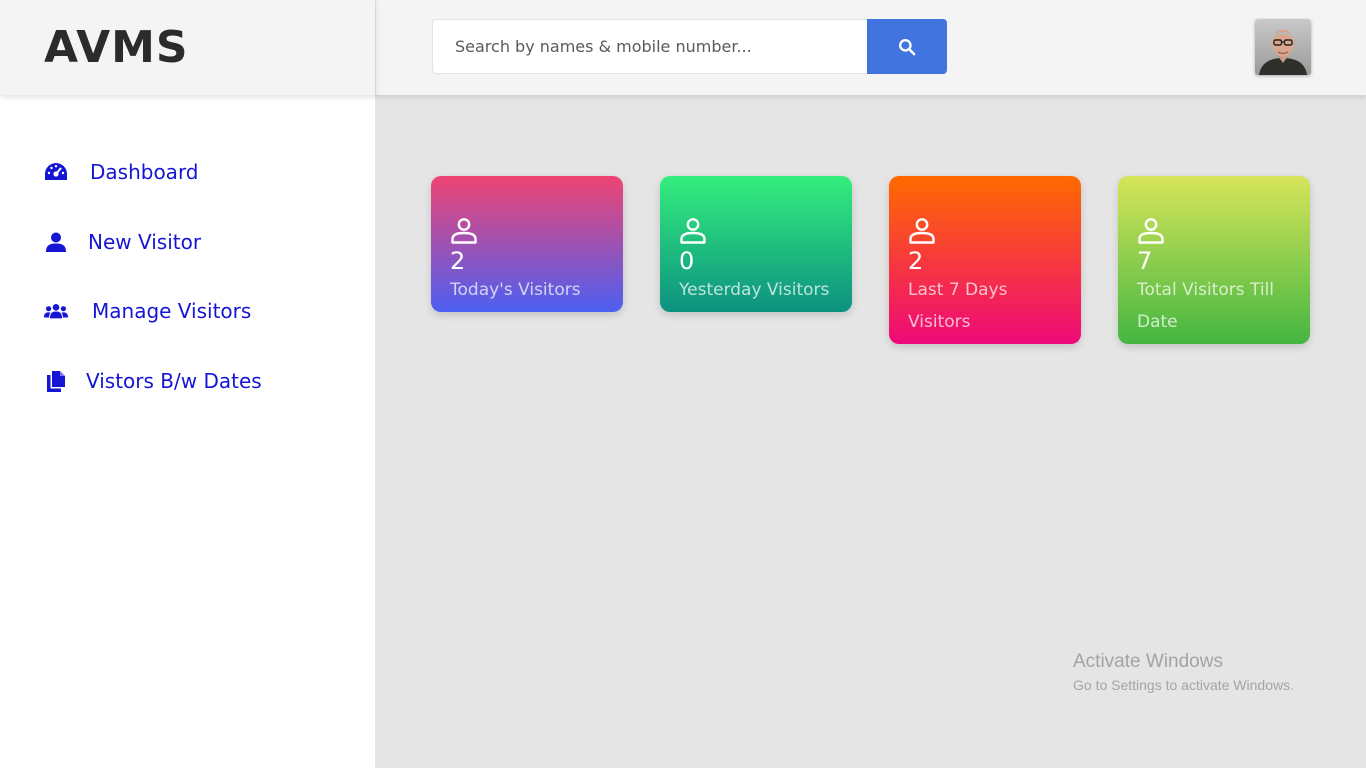 This screenshot has height=768, width=1366. I want to click on user-avatar, so click(1283, 47).